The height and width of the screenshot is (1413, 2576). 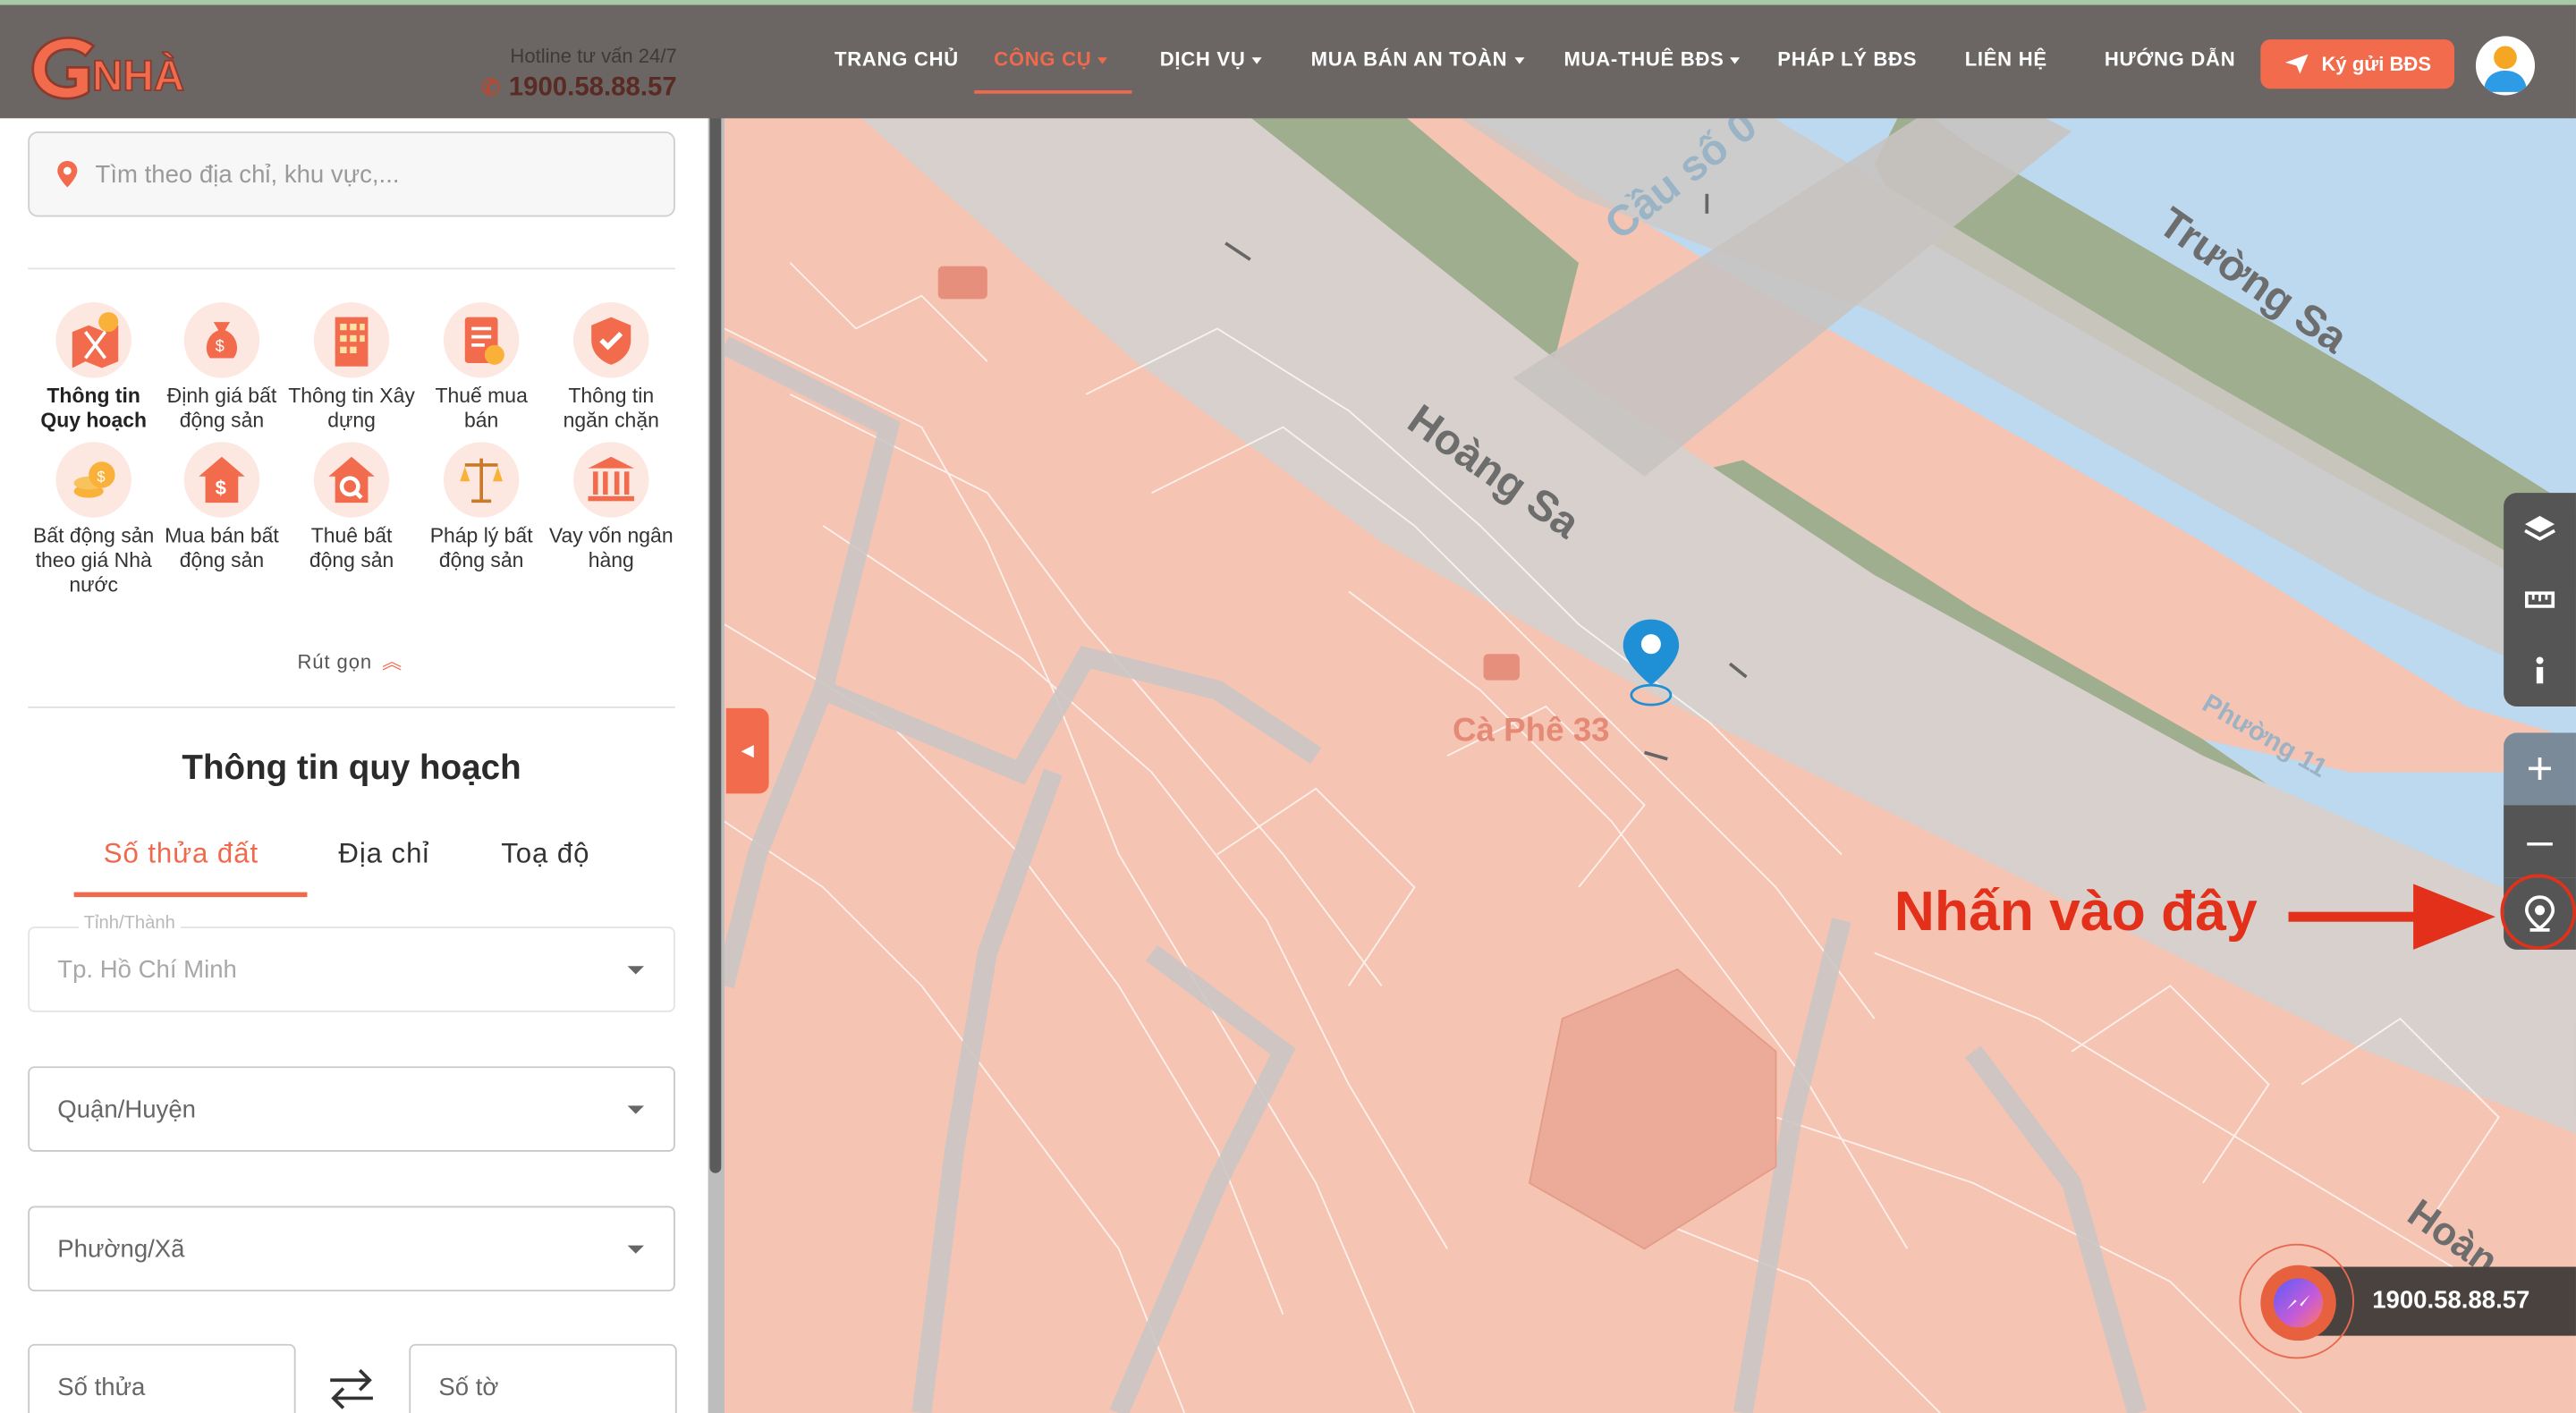 I want to click on nav-active-underline, so click(x=1053, y=92).